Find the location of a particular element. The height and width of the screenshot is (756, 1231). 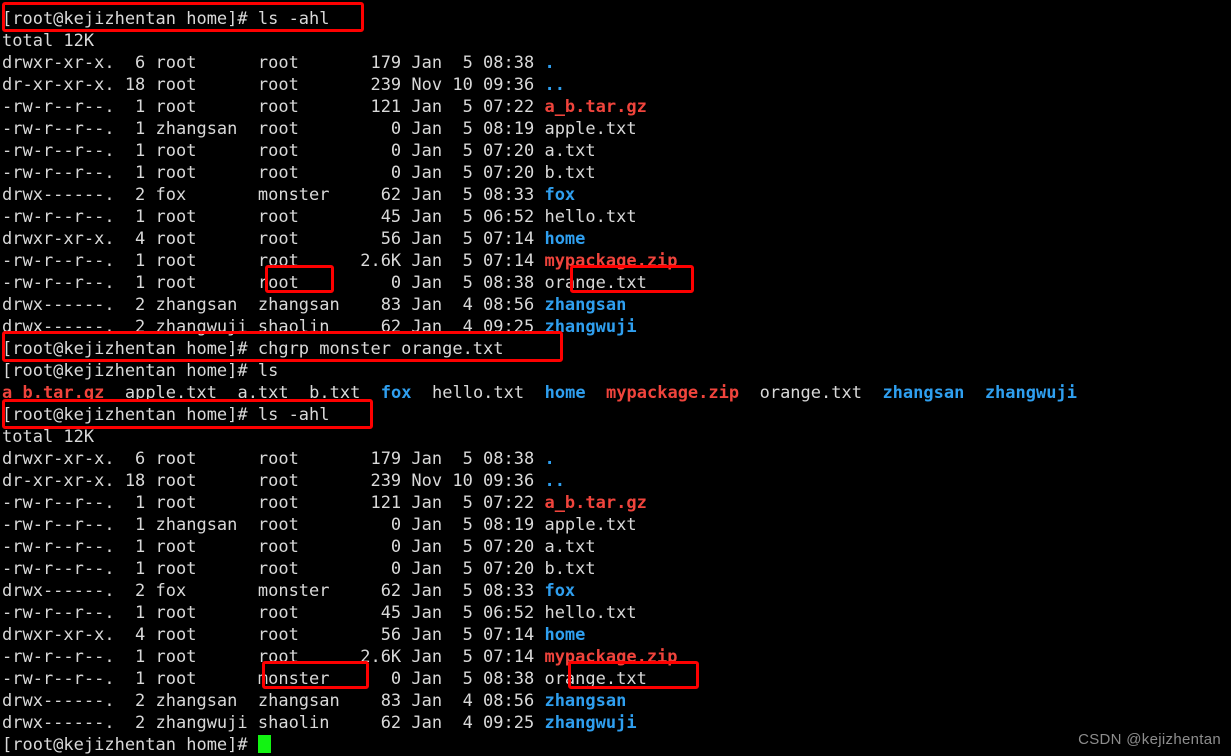

watermark: CSDN @kejizhentan is located at coordinates (1149, 739).